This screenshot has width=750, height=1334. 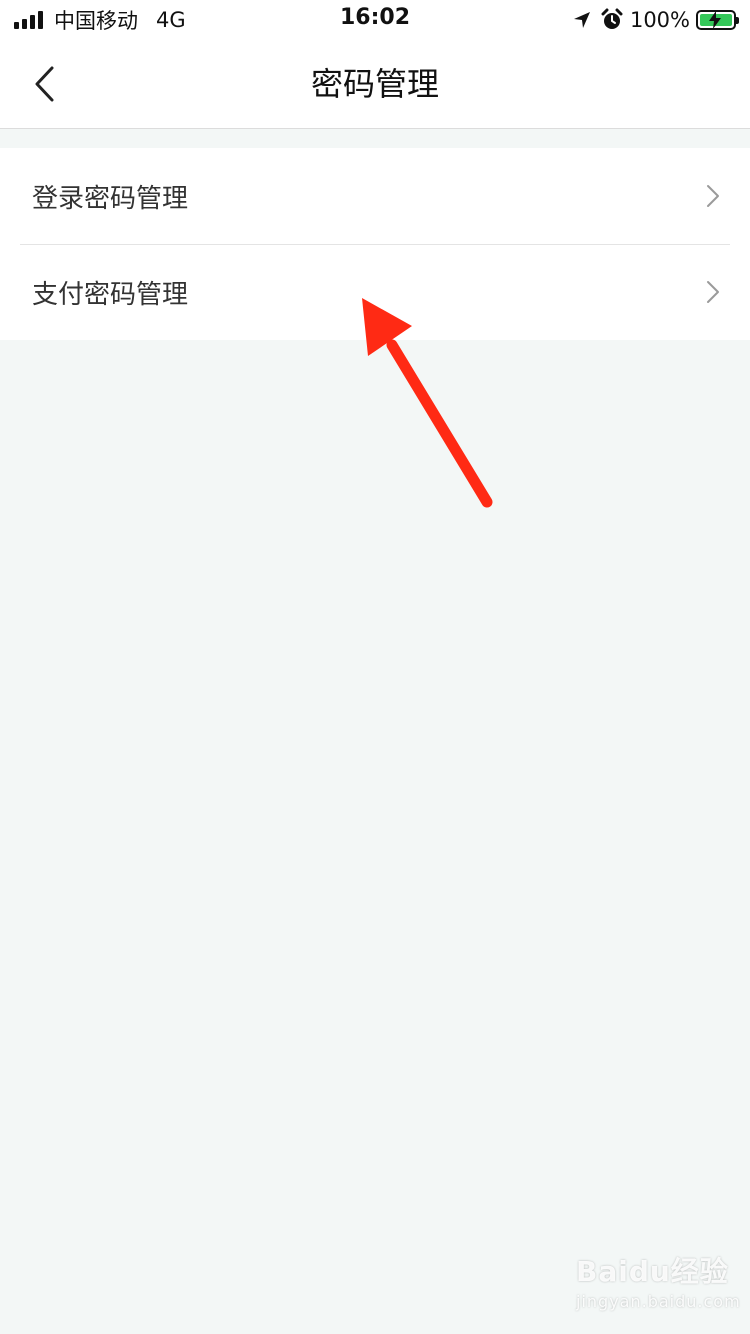 What do you see at coordinates (427, 403) in the screenshot?
I see `red-annotation-arrow-icon` at bounding box center [427, 403].